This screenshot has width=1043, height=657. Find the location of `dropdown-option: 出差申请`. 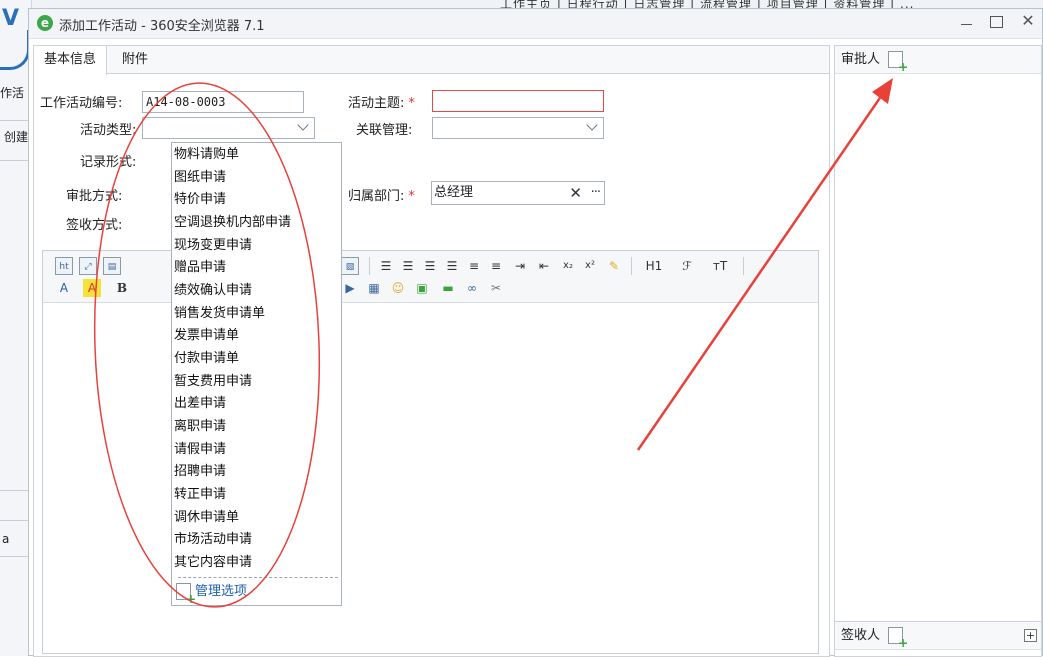

dropdown-option: 出差申请 is located at coordinates (200, 404).